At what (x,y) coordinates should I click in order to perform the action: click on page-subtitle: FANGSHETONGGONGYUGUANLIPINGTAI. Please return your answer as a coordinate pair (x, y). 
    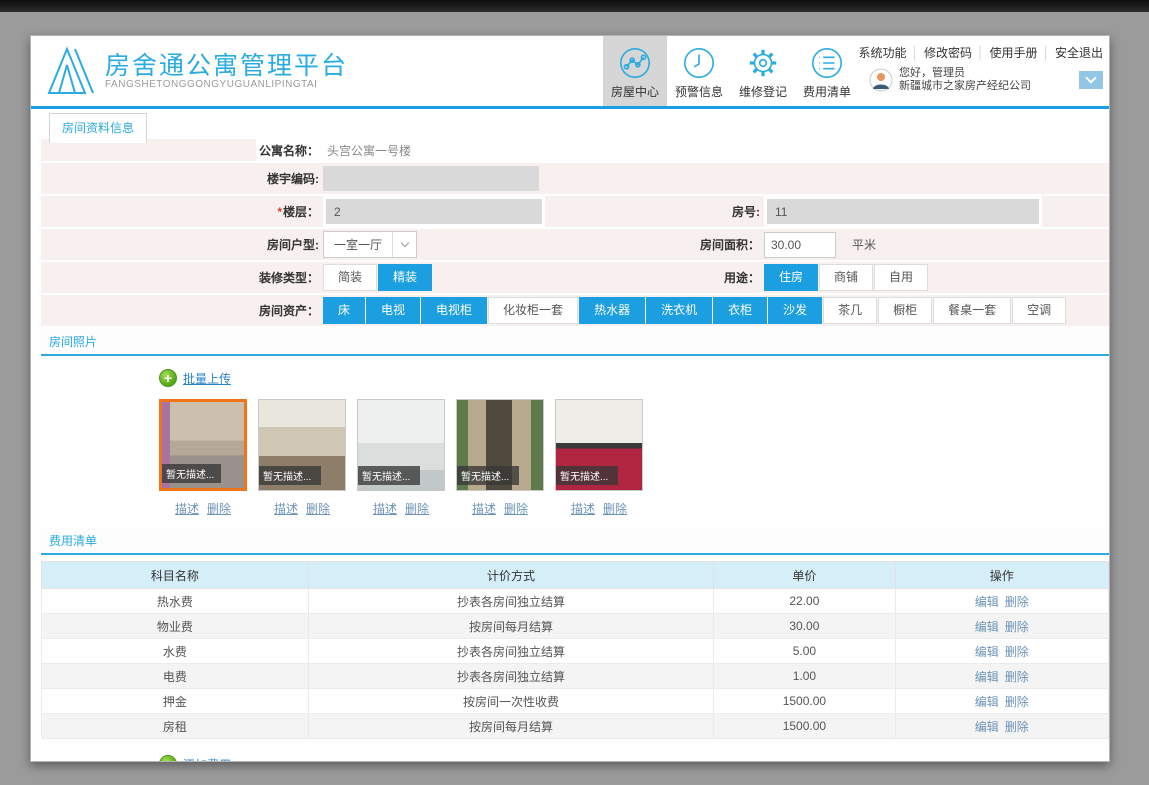
    Looking at the image, I should click on (211, 84).